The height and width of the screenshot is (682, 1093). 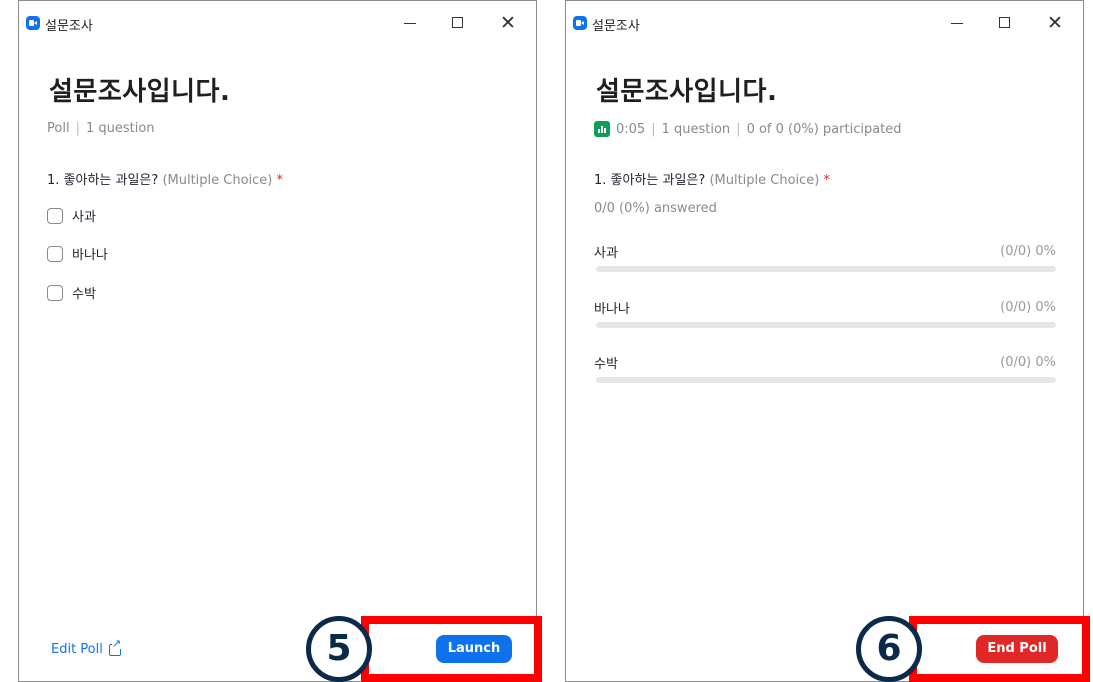 I want to click on bar-chart-icon, so click(x=602, y=129).